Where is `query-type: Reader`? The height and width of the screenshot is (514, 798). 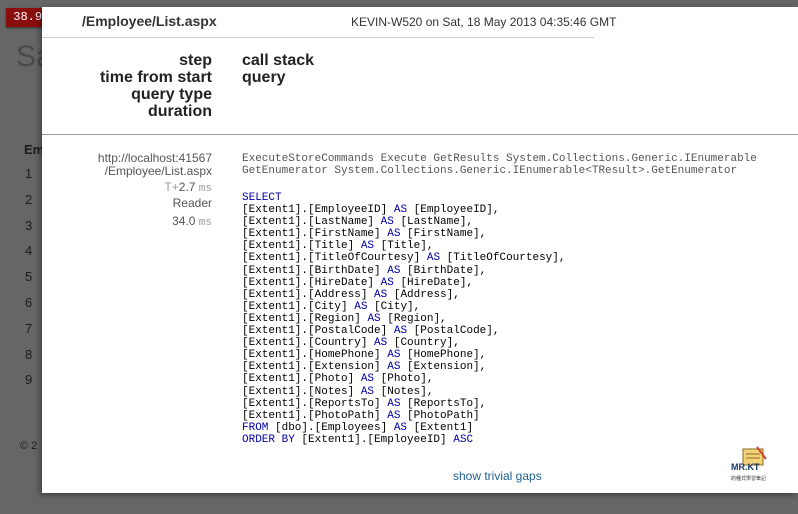 query-type: Reader is located at coordinates (192, 203).